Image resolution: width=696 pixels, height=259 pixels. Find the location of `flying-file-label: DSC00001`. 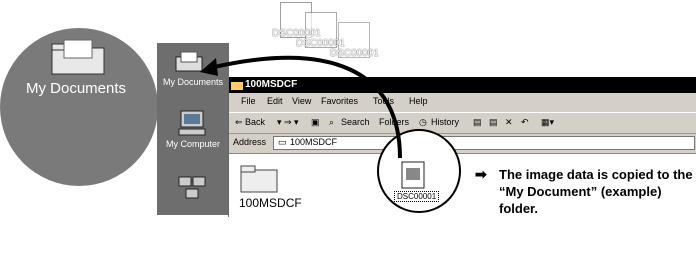

flying-file-label: DSC00001 is located at coordinates (354, 53).